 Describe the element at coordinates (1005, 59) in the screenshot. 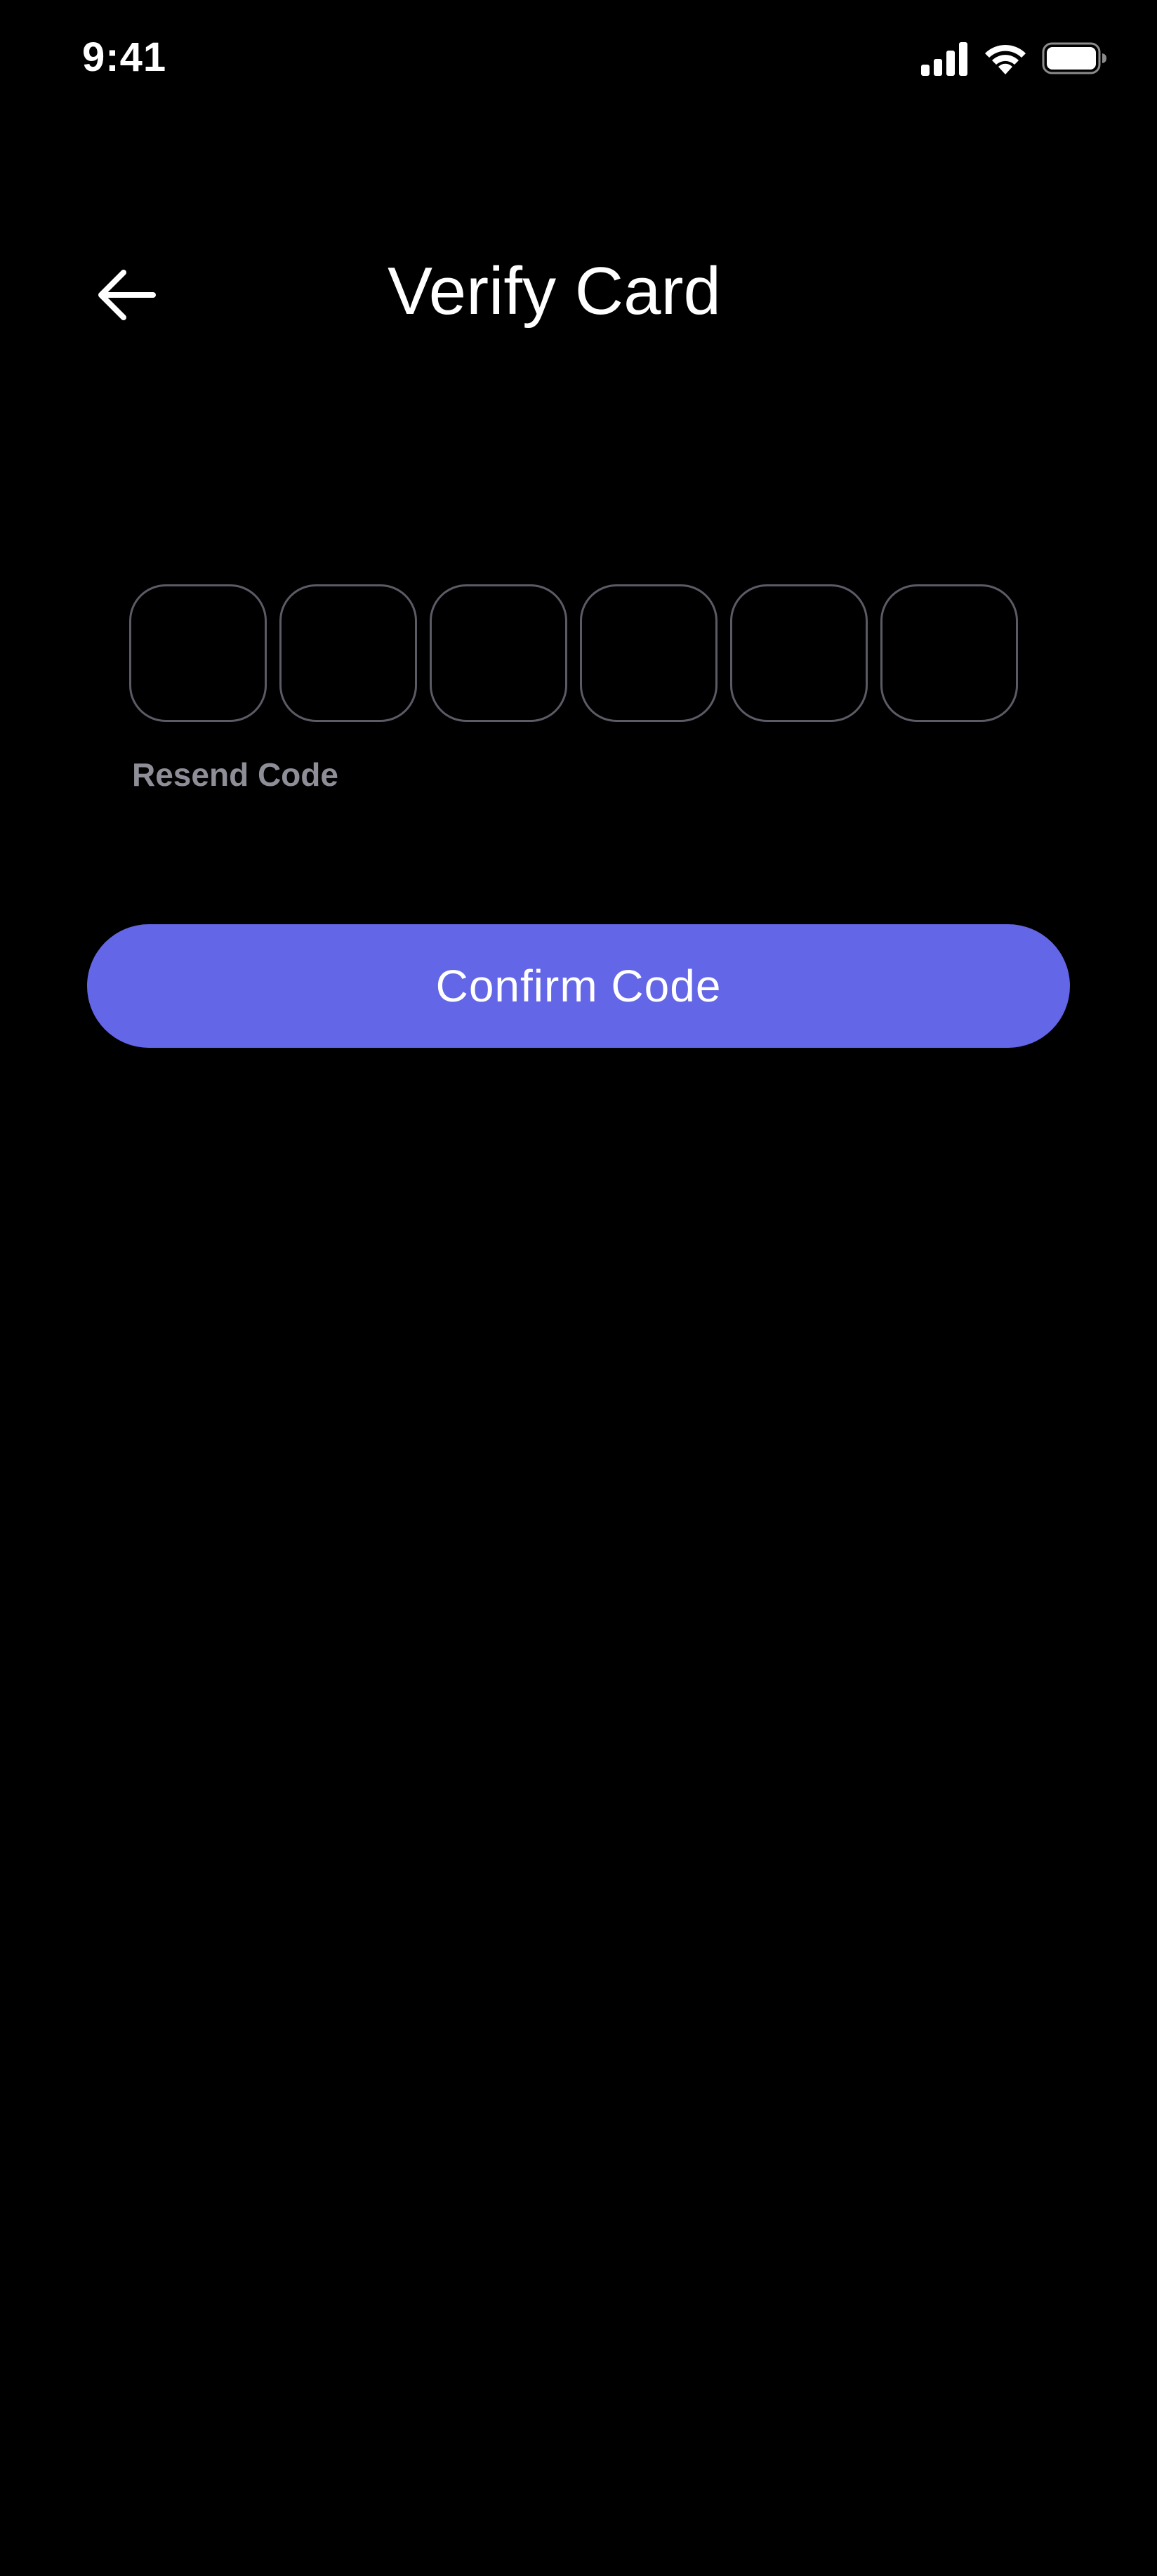

I see `wifi-icon` at that location.